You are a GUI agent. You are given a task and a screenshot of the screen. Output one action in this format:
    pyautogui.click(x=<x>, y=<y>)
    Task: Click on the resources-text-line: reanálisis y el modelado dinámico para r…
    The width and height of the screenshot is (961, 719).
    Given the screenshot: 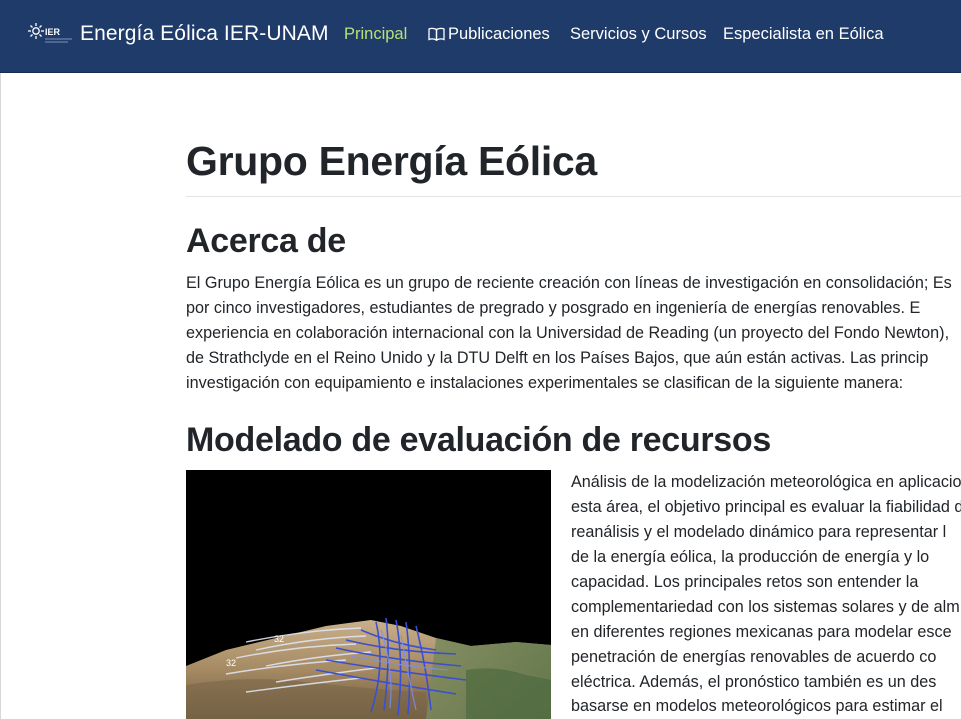 What is the action you would take?
    pyautogui.click(x=759, y=532)
    